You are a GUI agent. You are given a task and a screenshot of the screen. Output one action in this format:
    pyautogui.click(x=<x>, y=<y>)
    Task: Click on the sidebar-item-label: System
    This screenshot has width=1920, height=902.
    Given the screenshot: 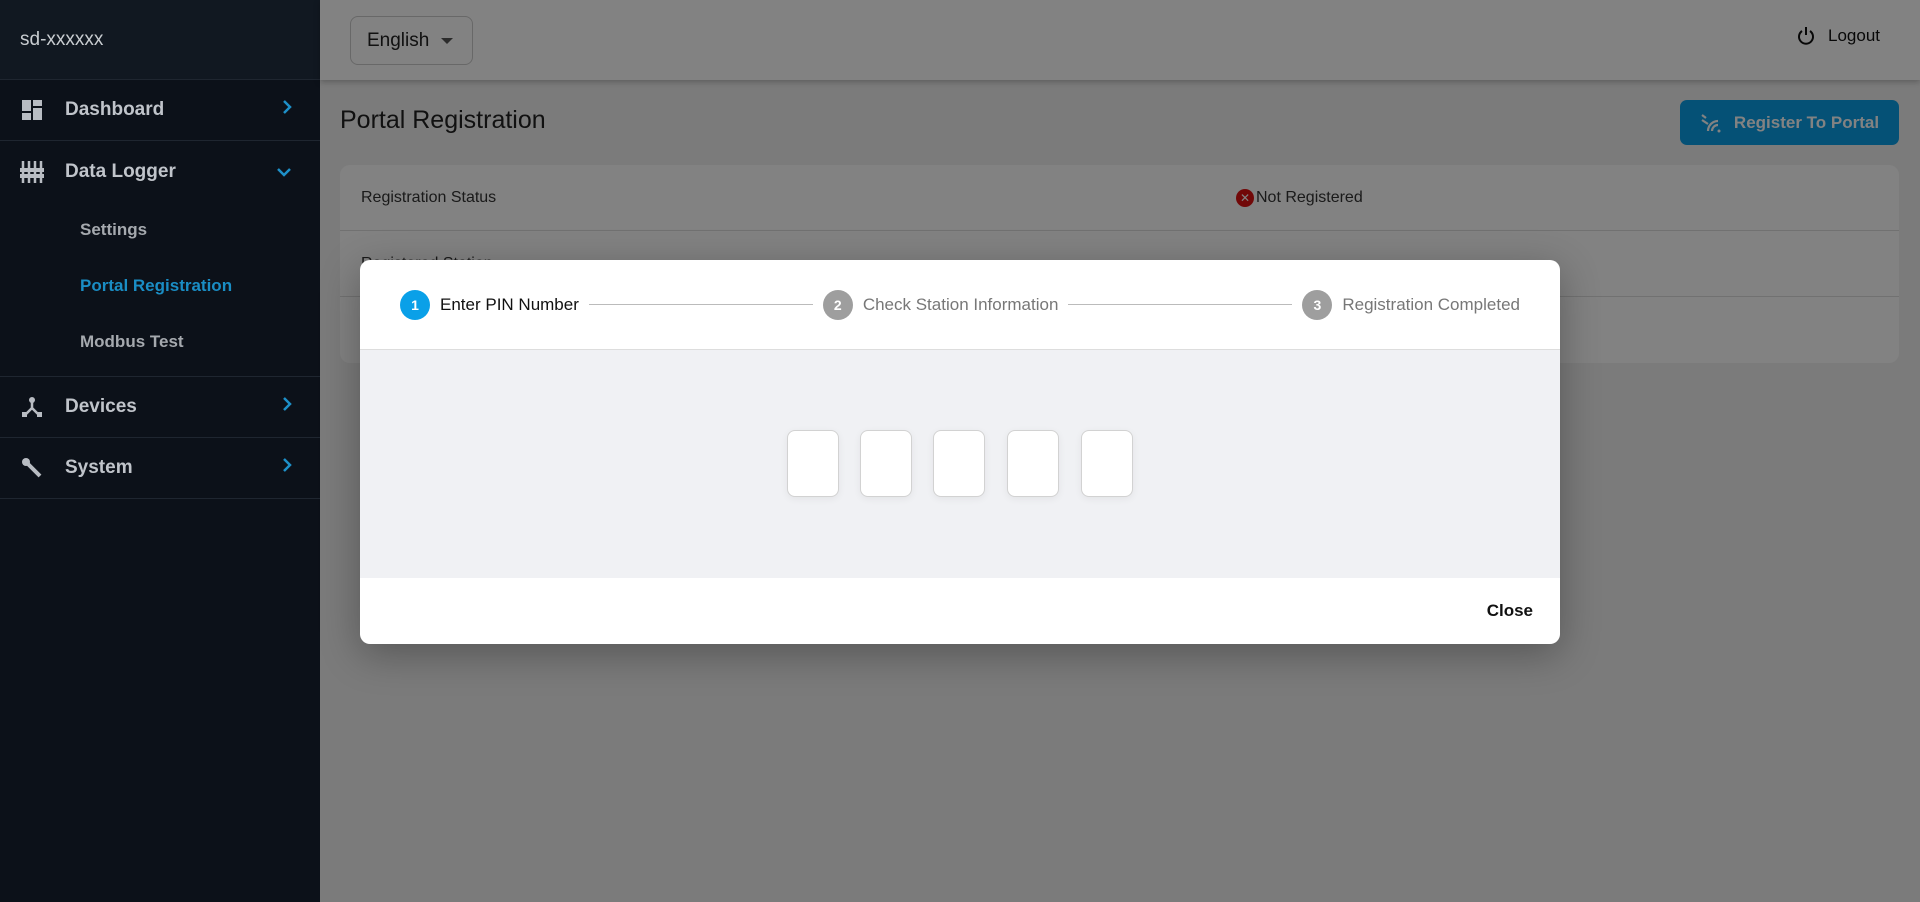 What is the action you would take?
    pyautogui.click(x=99, y=467)
    